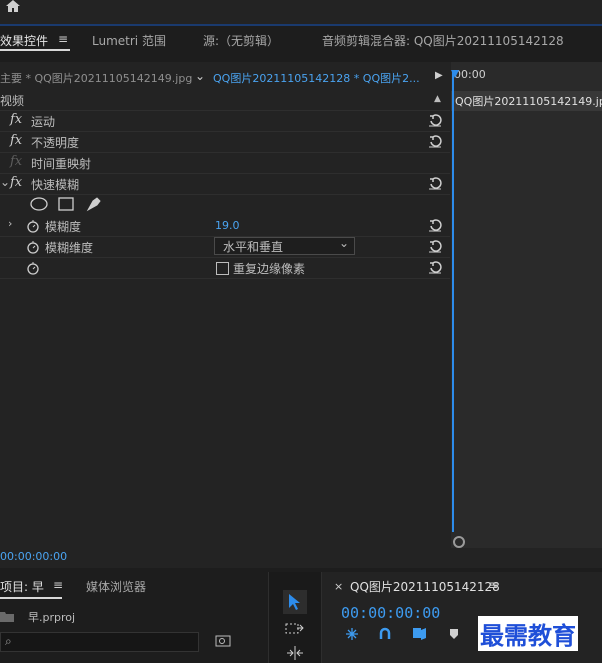  Describe the element at coordinates (116, 586) in the screenshot. I see `tab-media-browser: 媒体浏览器` at that location.